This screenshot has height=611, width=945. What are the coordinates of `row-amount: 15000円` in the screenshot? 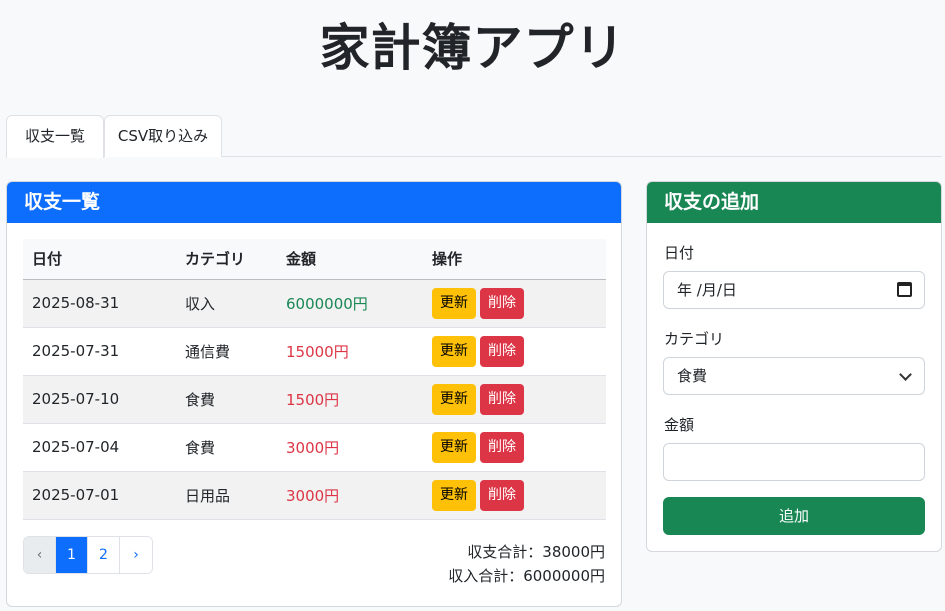 It's located at (350, 351).